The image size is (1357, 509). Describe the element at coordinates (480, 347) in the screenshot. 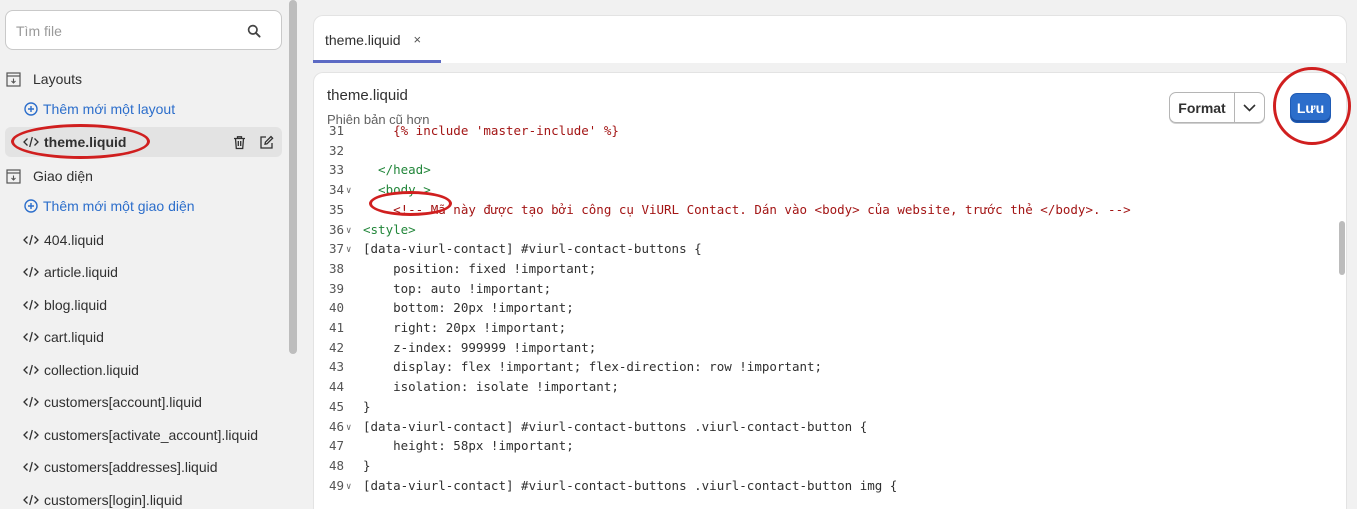

I see `code-text: z-index: 999999 !important;` at that location.